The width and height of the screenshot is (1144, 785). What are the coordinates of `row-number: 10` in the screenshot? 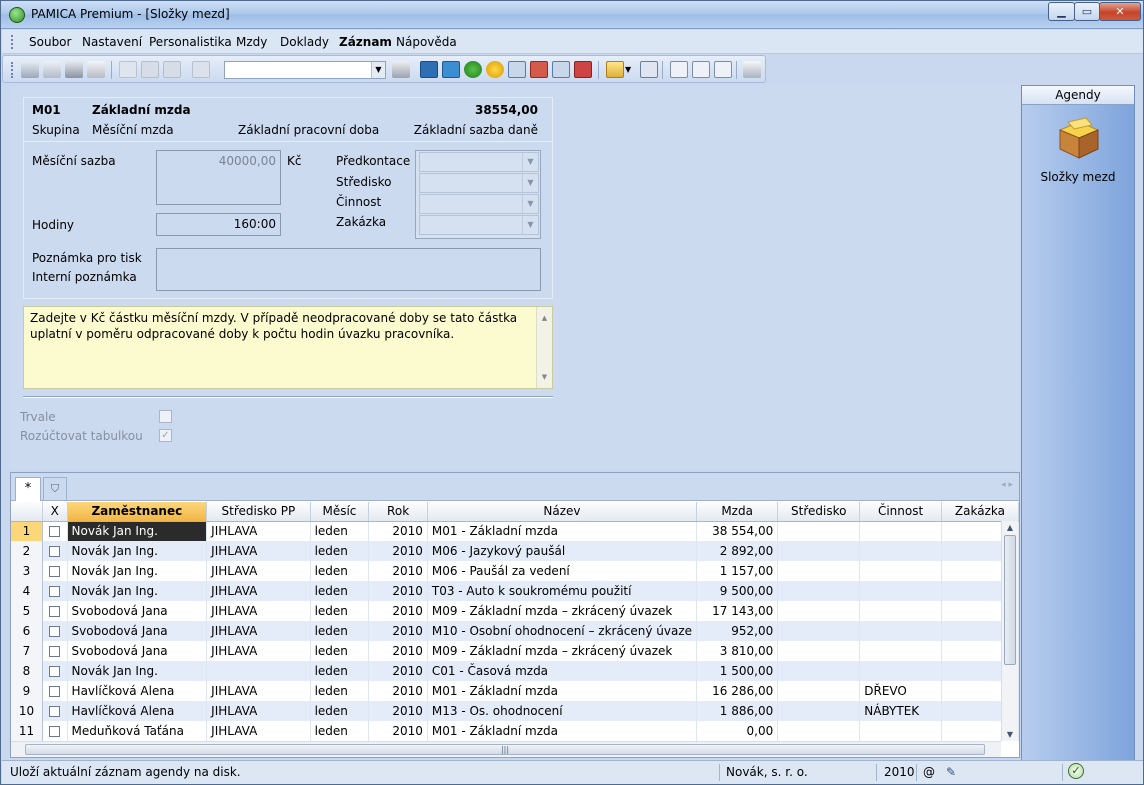 It's located at (27, 711).